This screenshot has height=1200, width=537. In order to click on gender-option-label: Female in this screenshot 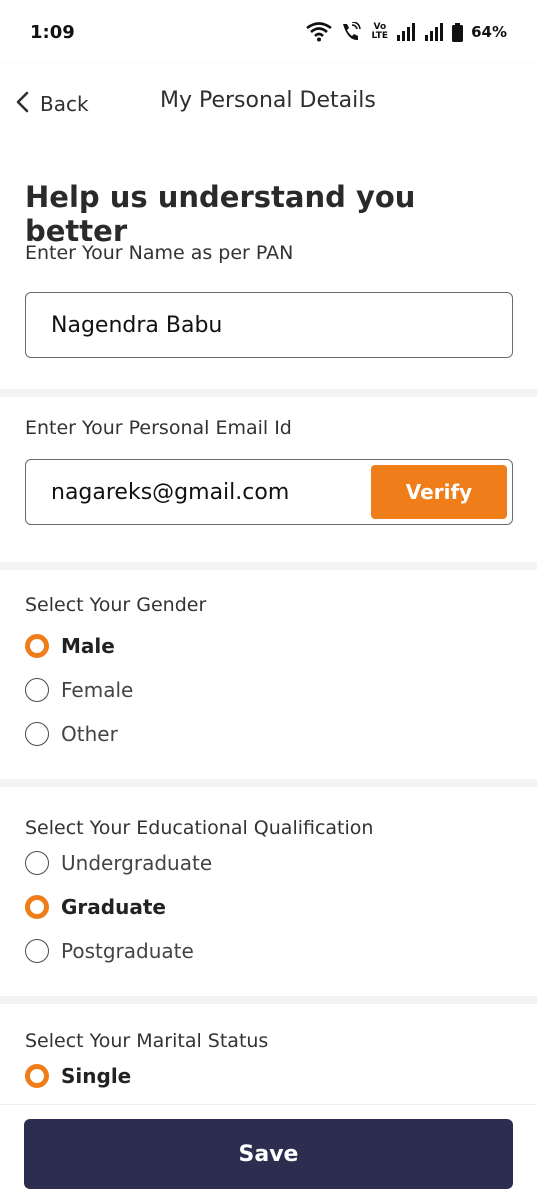, I will do `click(97, 690)`.